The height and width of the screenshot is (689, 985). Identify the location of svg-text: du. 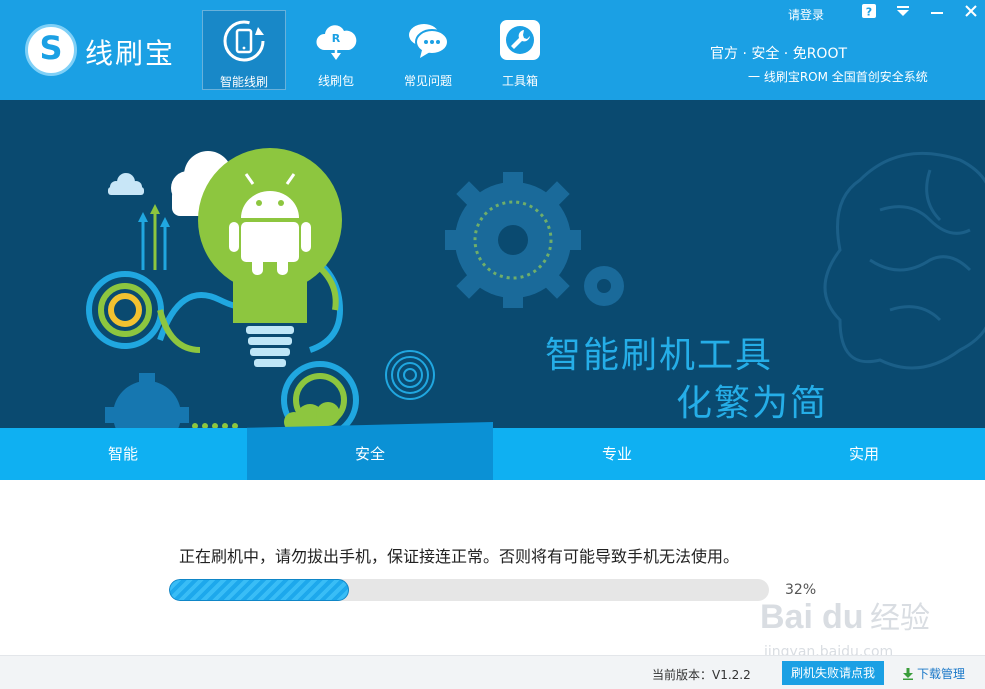
(843, 617).